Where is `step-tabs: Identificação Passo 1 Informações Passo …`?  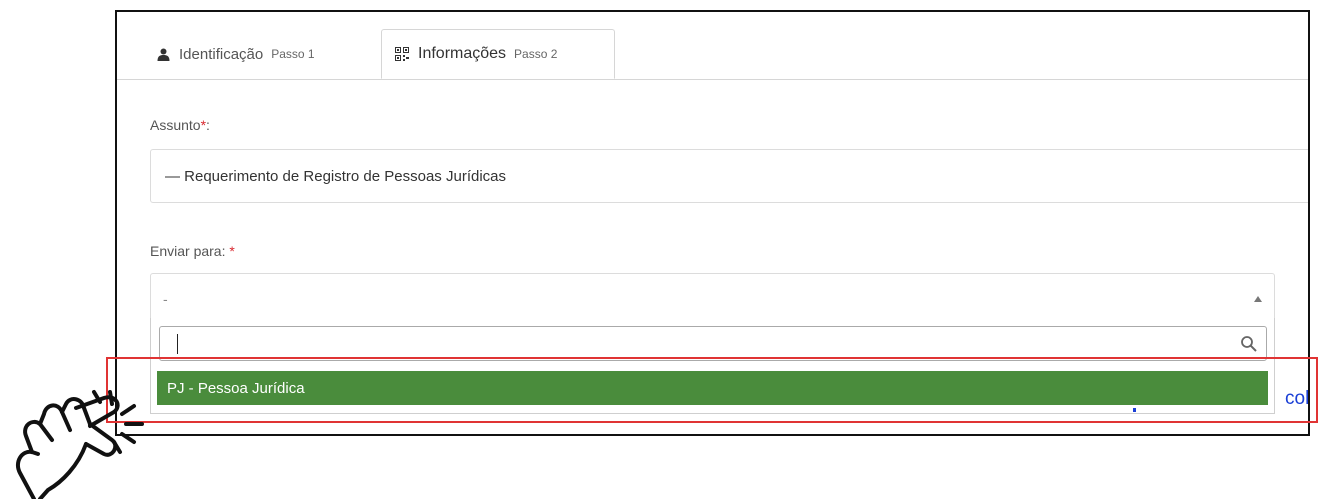 step-tabs: Identificação Passo 1 Informações Passo … is located at coordinates (712, 46).